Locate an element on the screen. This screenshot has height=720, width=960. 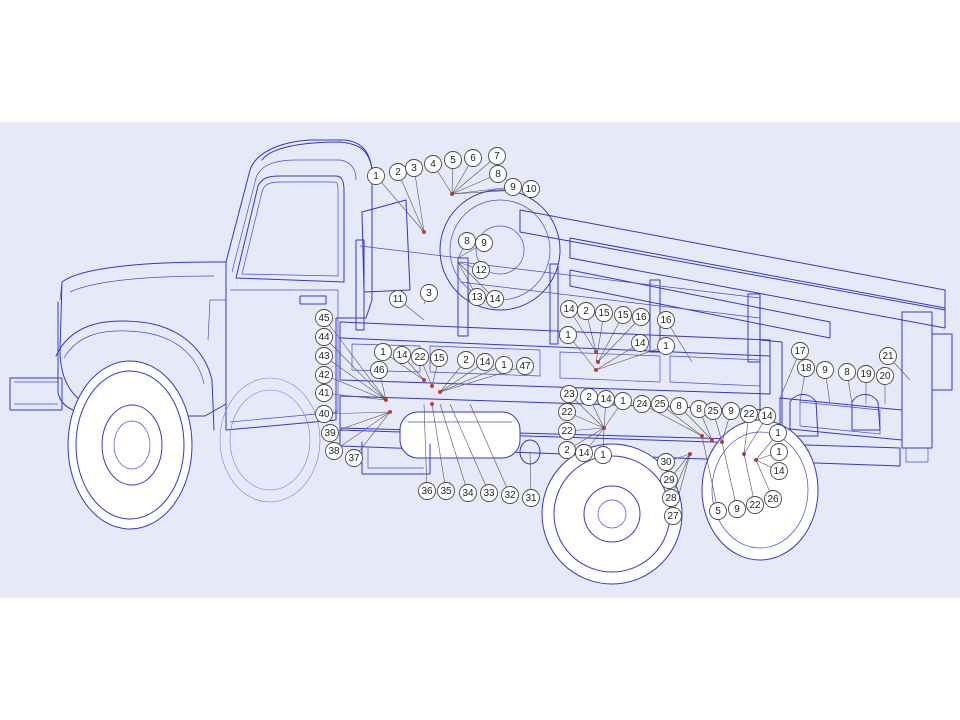
part-callout: 45 is located at coordinates (324, 318).